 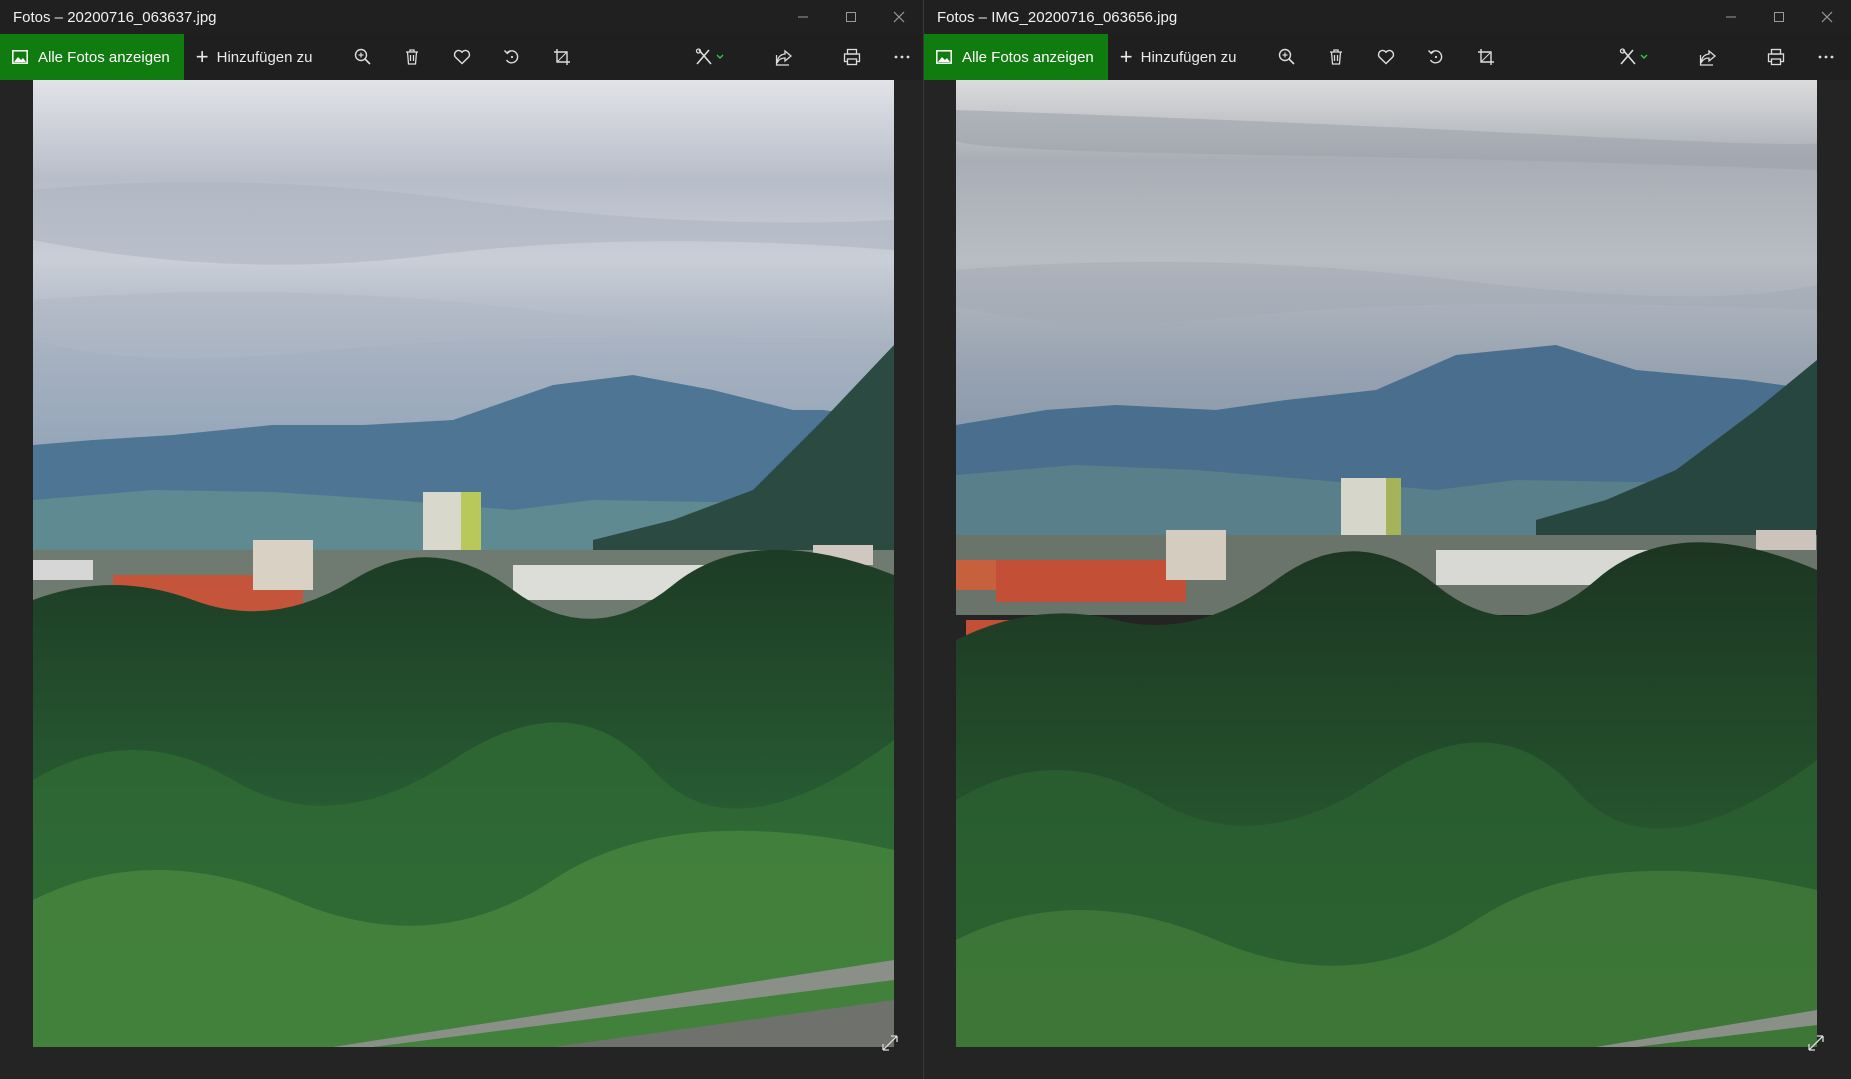 What do you see at coordinates (1387, 17) in the screenshot?
I see `title-bar: Fotos – IMG_20200716_063656.jpg` at bounding box center [1387, 17].